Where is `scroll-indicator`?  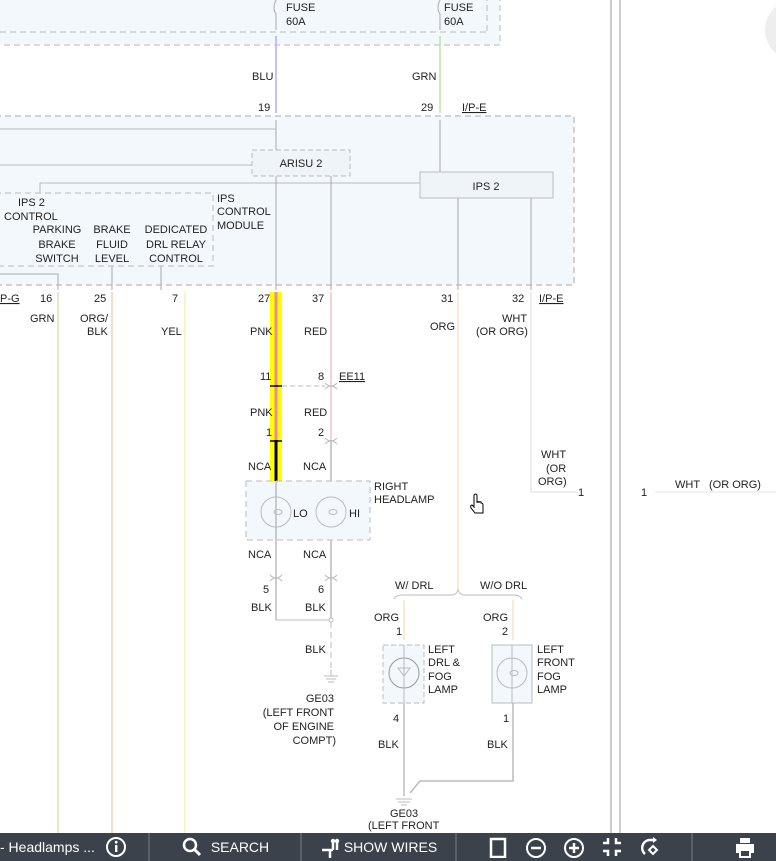
scroll-indicator is located at coordinates (770, 30).